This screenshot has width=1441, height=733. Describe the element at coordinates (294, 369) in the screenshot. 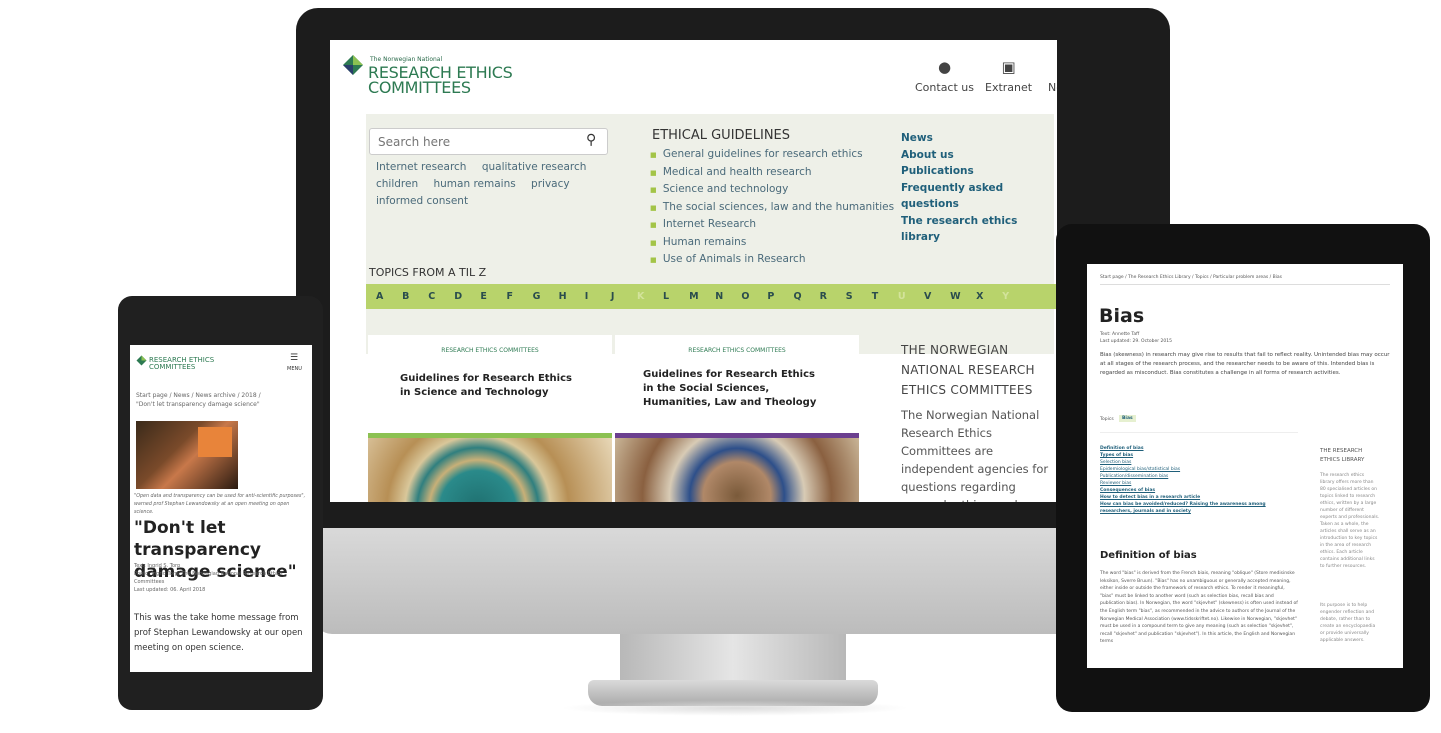

I see `menu-label: MENU` at that location.